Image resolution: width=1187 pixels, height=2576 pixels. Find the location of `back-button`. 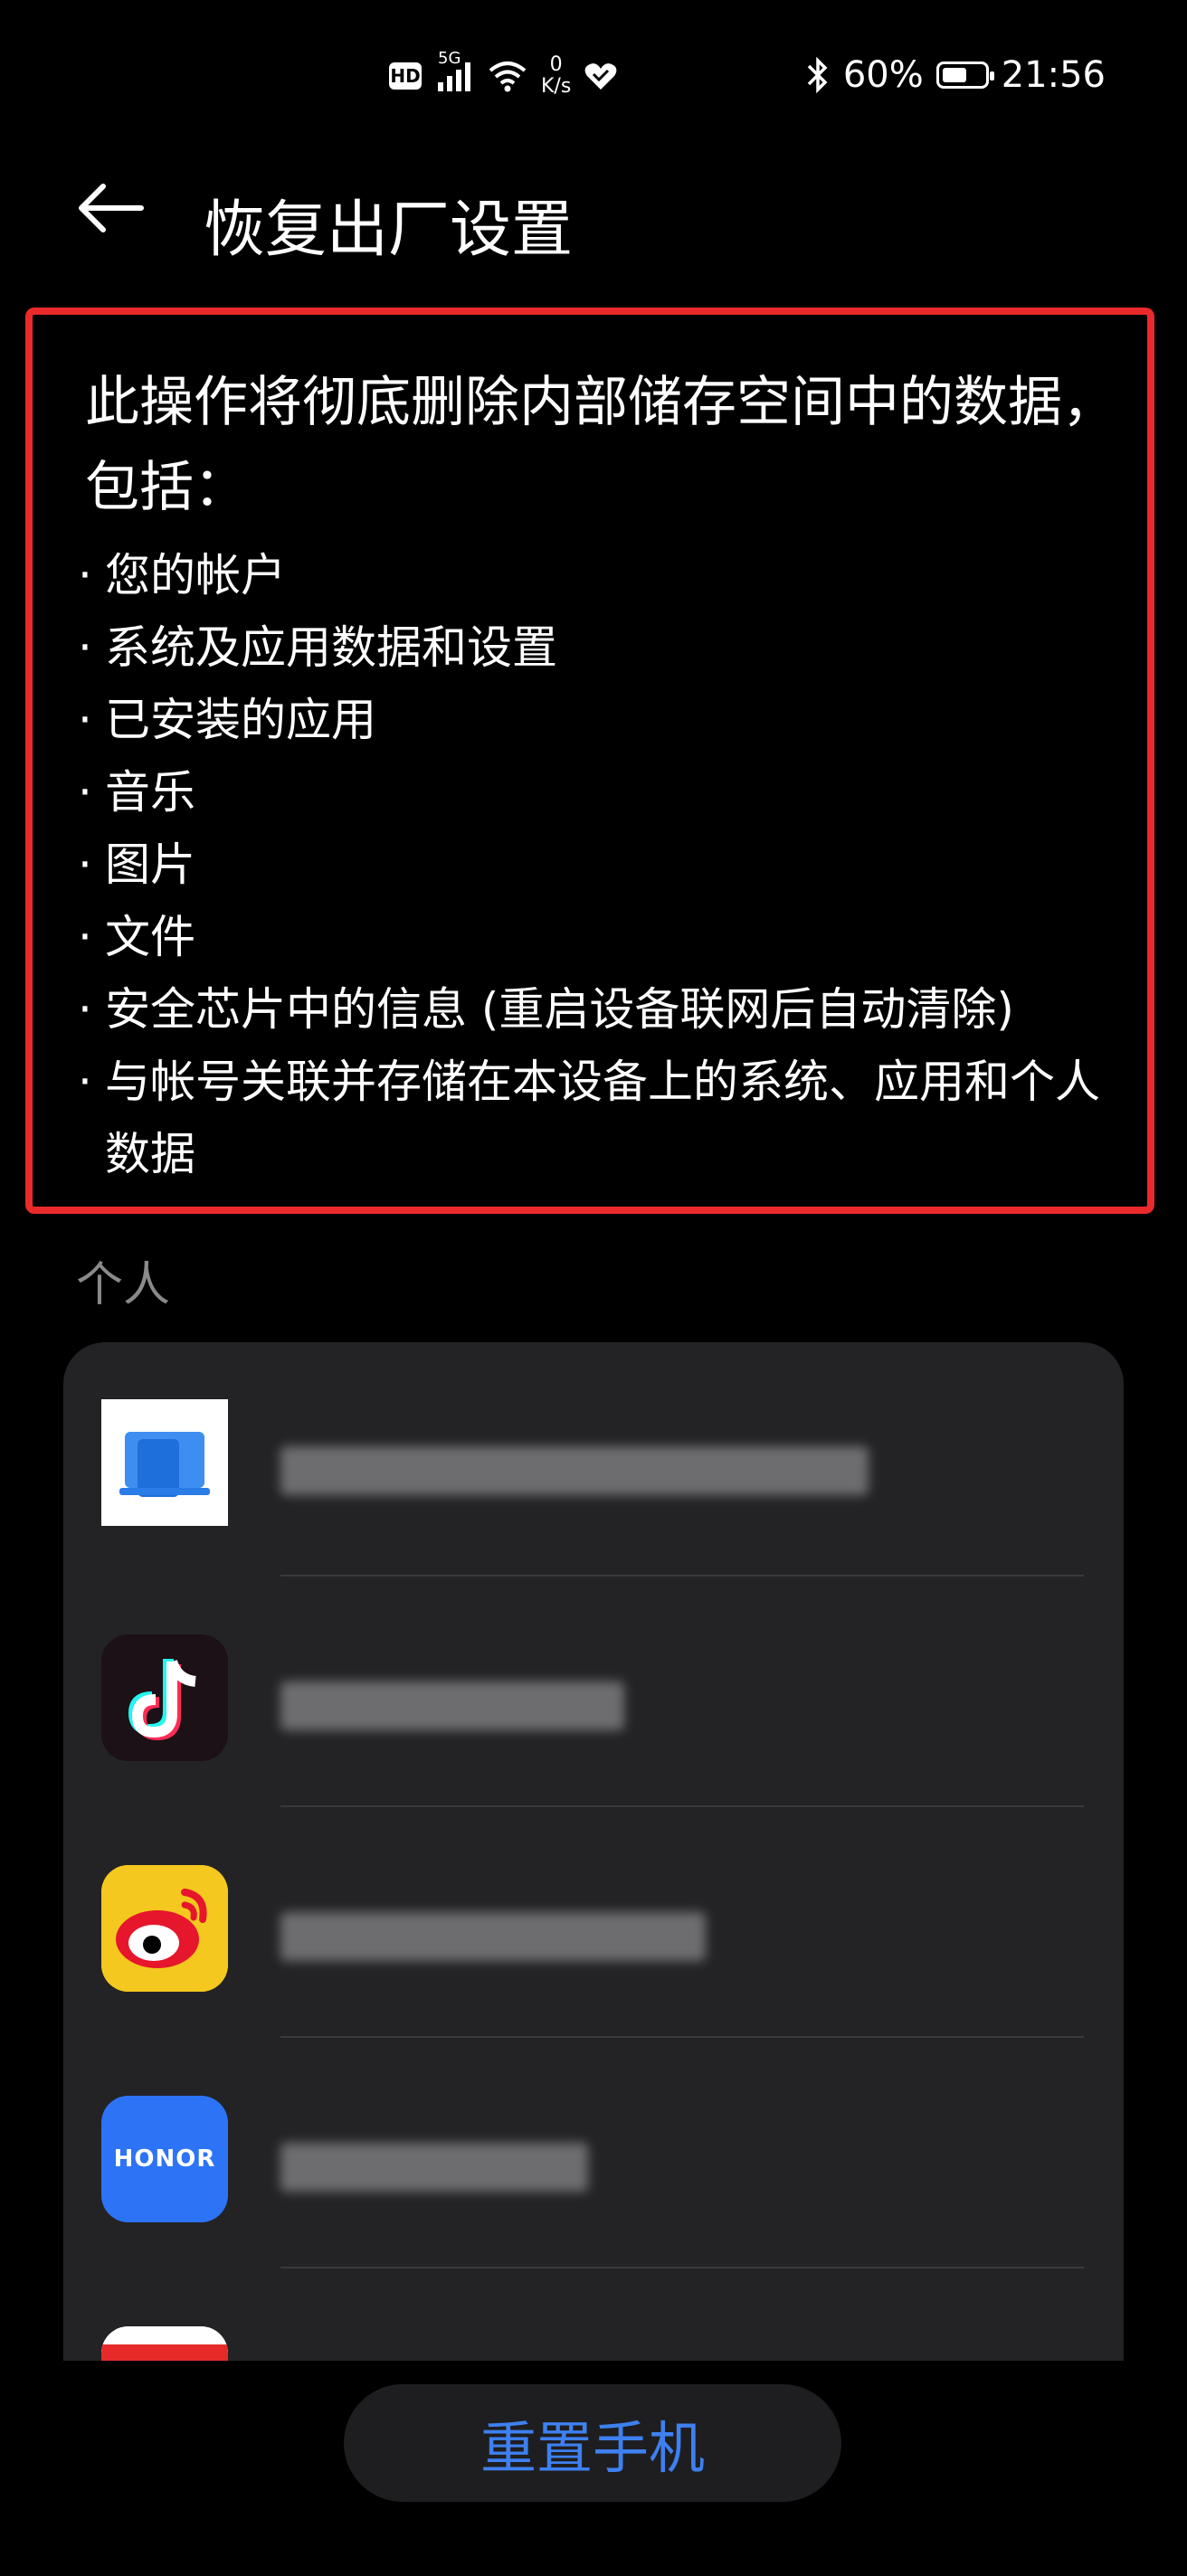

back-button is located at coordinates (113, 208).